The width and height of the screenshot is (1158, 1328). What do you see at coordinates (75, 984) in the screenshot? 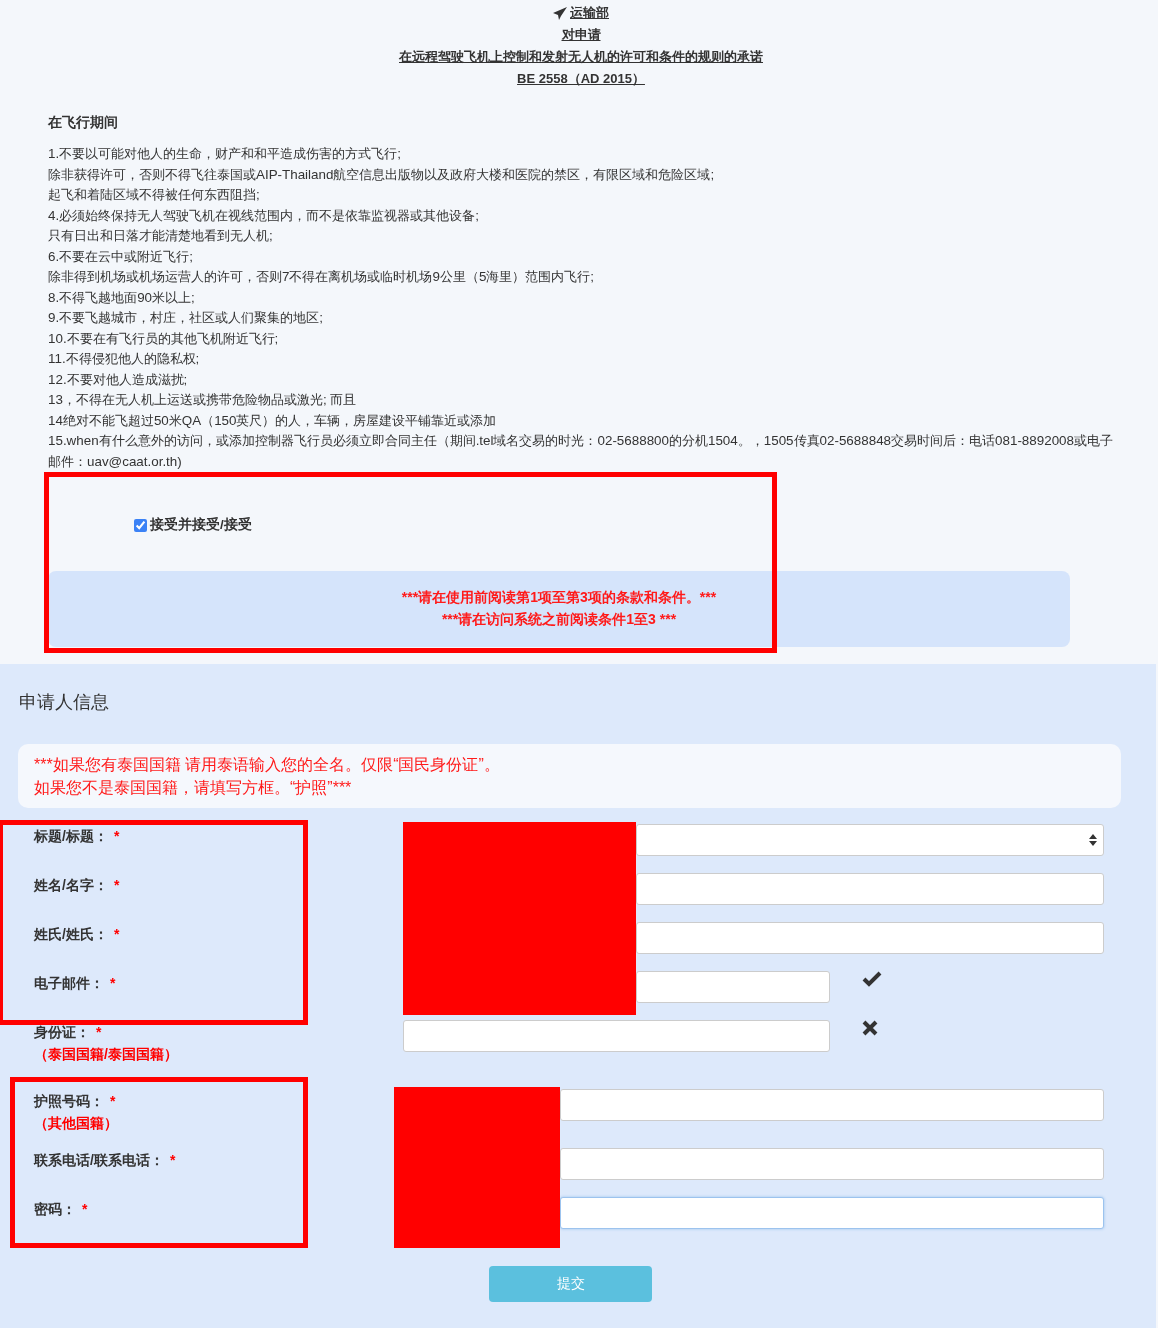
I see `field-label: 电子邮件： *` at bounding box center [75, 984].